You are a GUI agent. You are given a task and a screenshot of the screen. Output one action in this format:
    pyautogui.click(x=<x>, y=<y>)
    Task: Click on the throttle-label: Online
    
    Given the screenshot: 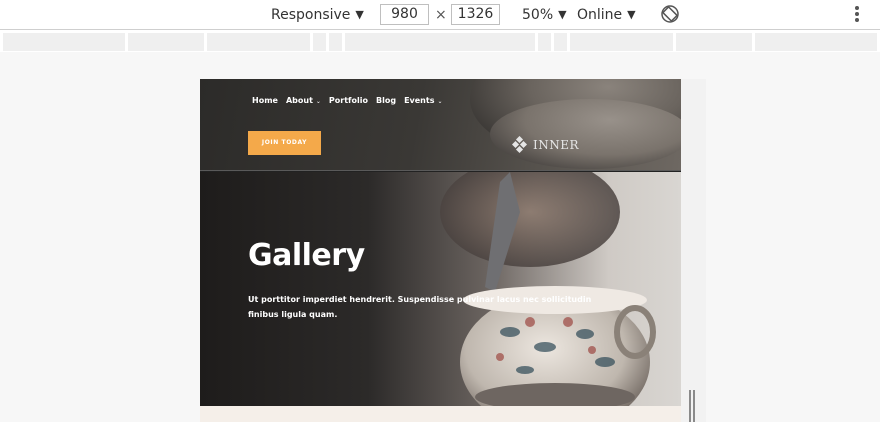 What is the action you would take?
    pyautogui.click(x=600, y=15)
    